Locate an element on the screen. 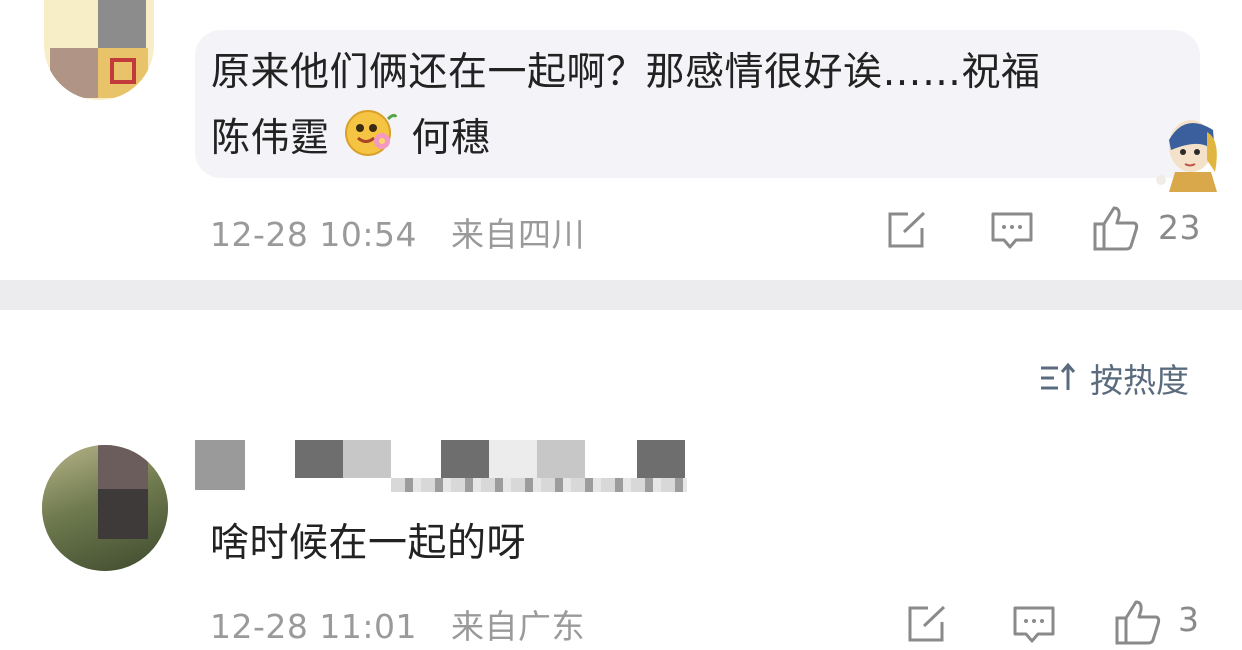 This screenshot has height=650, width=1242. comment-text-line2: 陈伟霆 何穗 is located at coordinates (350, 138).